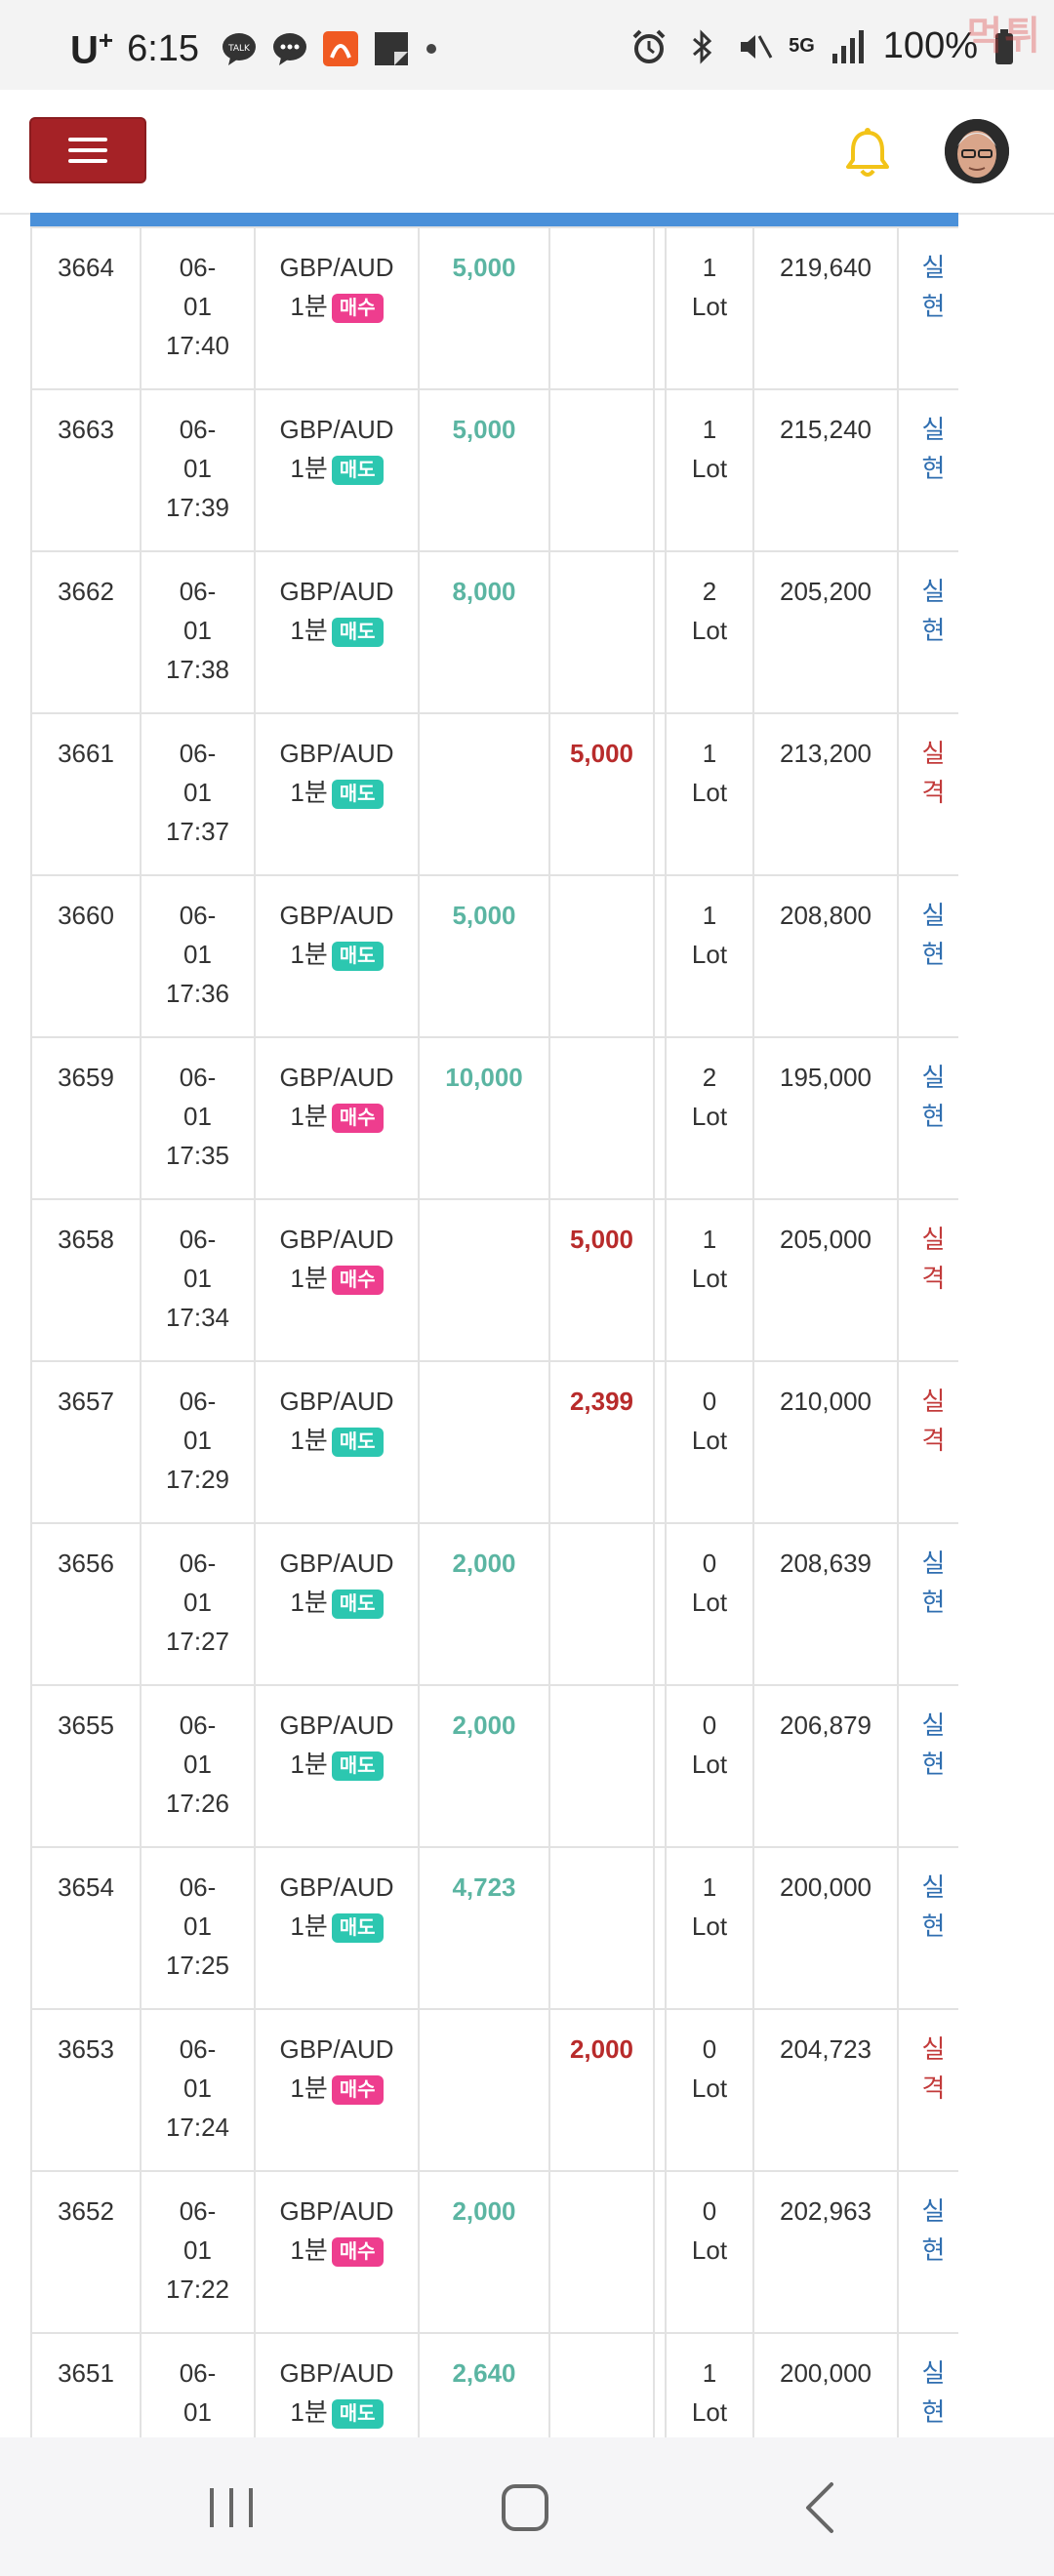 The image size is (1054, 2576). Describe the element at coordinates (197, 1803) in the screenshot. I see `trade-time: 17:26` at that location.